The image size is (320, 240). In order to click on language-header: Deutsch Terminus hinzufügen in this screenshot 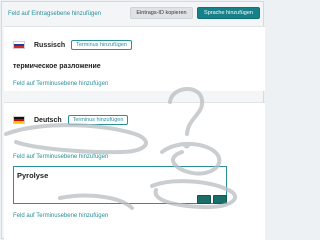, I will do `click(71, 120)`.